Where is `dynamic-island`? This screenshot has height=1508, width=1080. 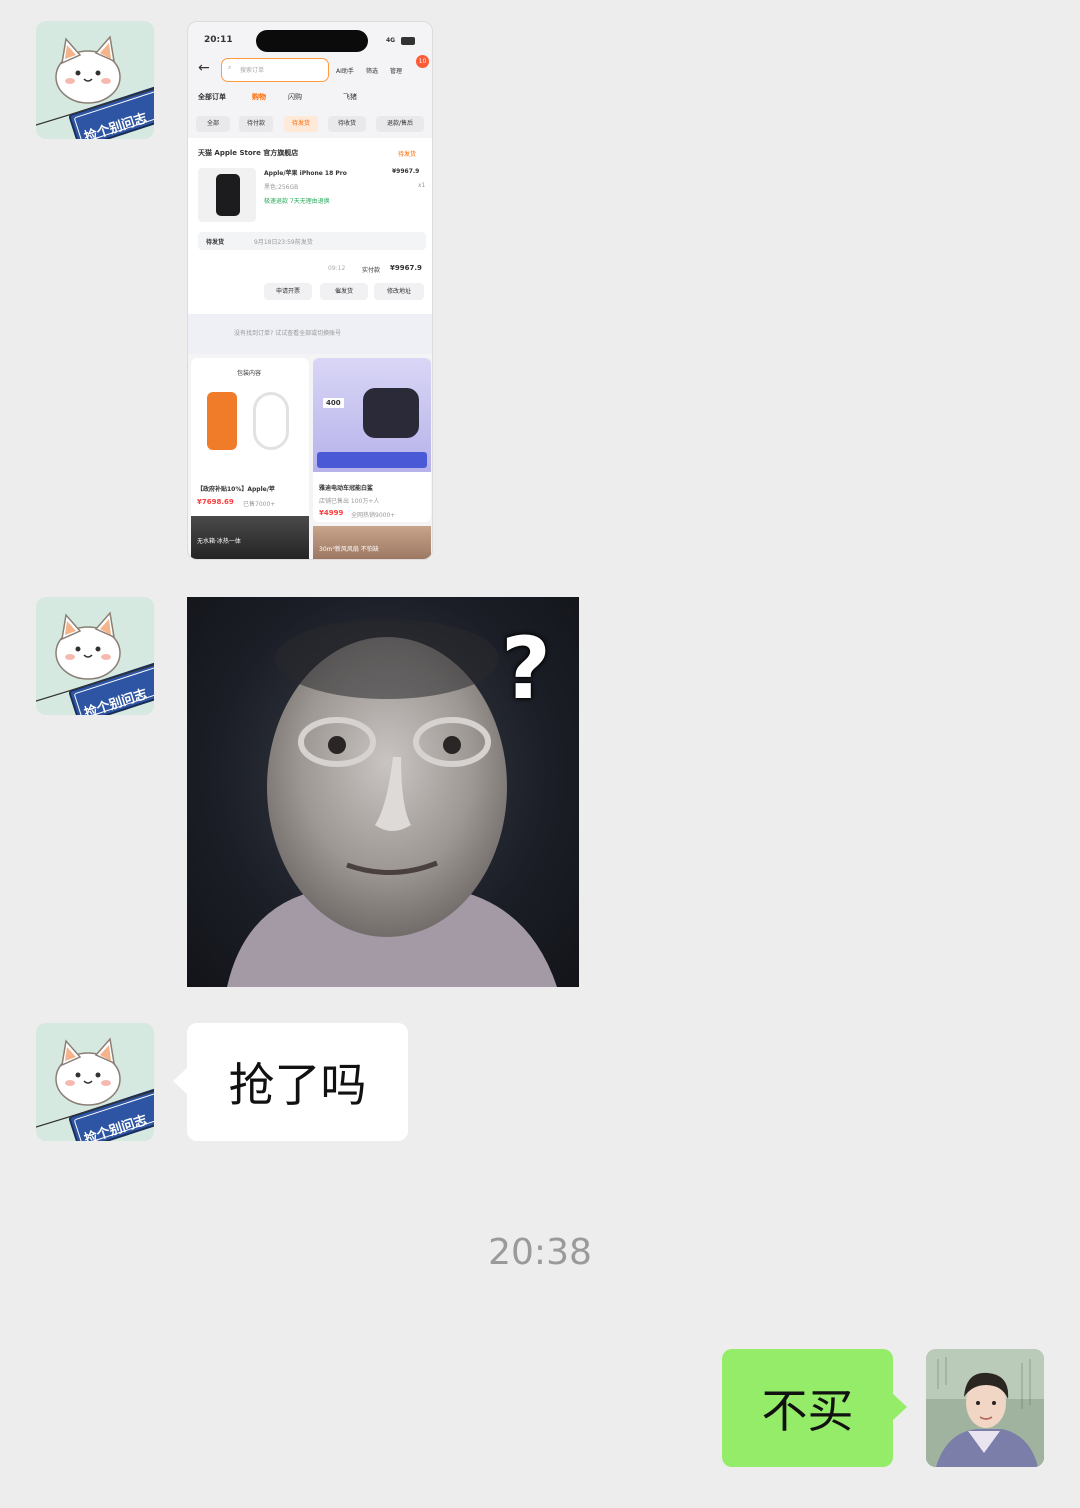
dynamic-island is located at coordinates (312, 41).